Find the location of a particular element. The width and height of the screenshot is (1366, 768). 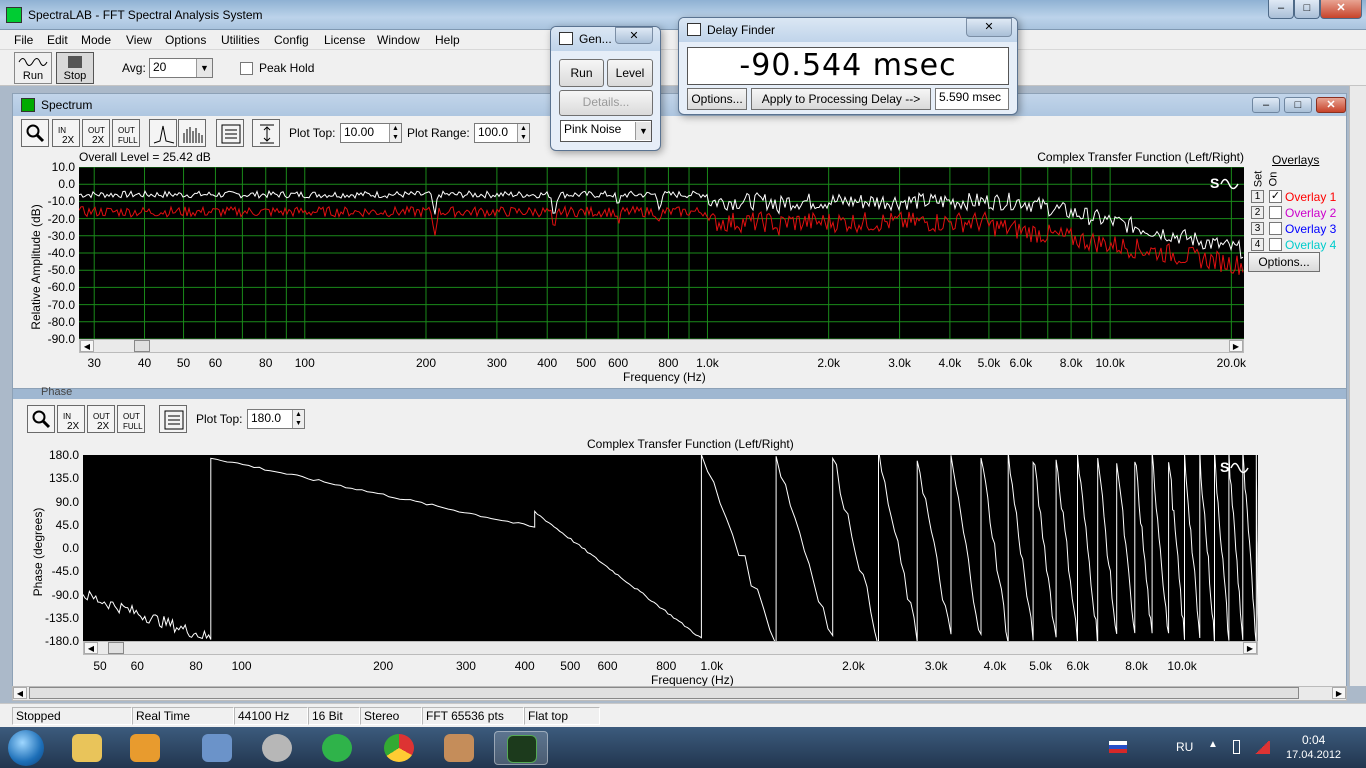

spectrum-plot-range-input: 100.0 ▲ ▼ is located at coordinates (502, 133).